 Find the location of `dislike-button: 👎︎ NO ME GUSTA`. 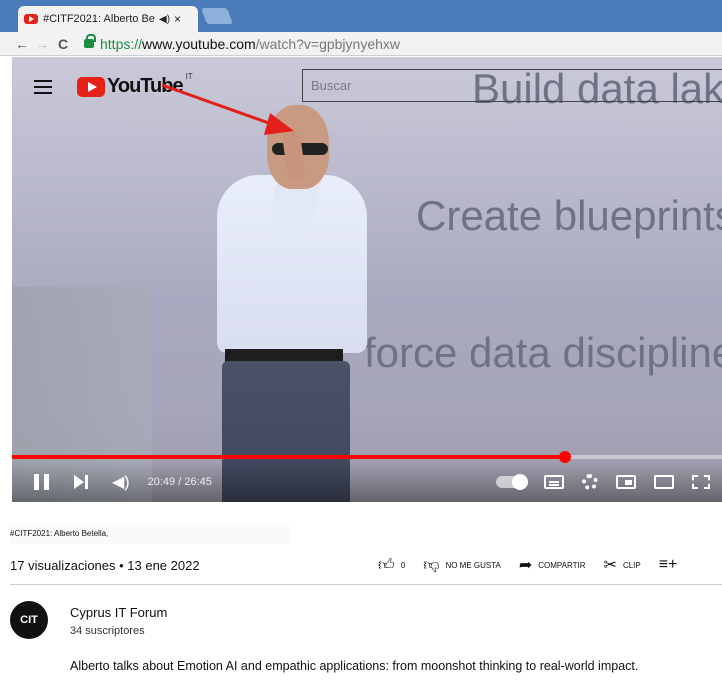

dislike-button: 👎︎ NO ME GUSTA is located at coordinates (462, 565).